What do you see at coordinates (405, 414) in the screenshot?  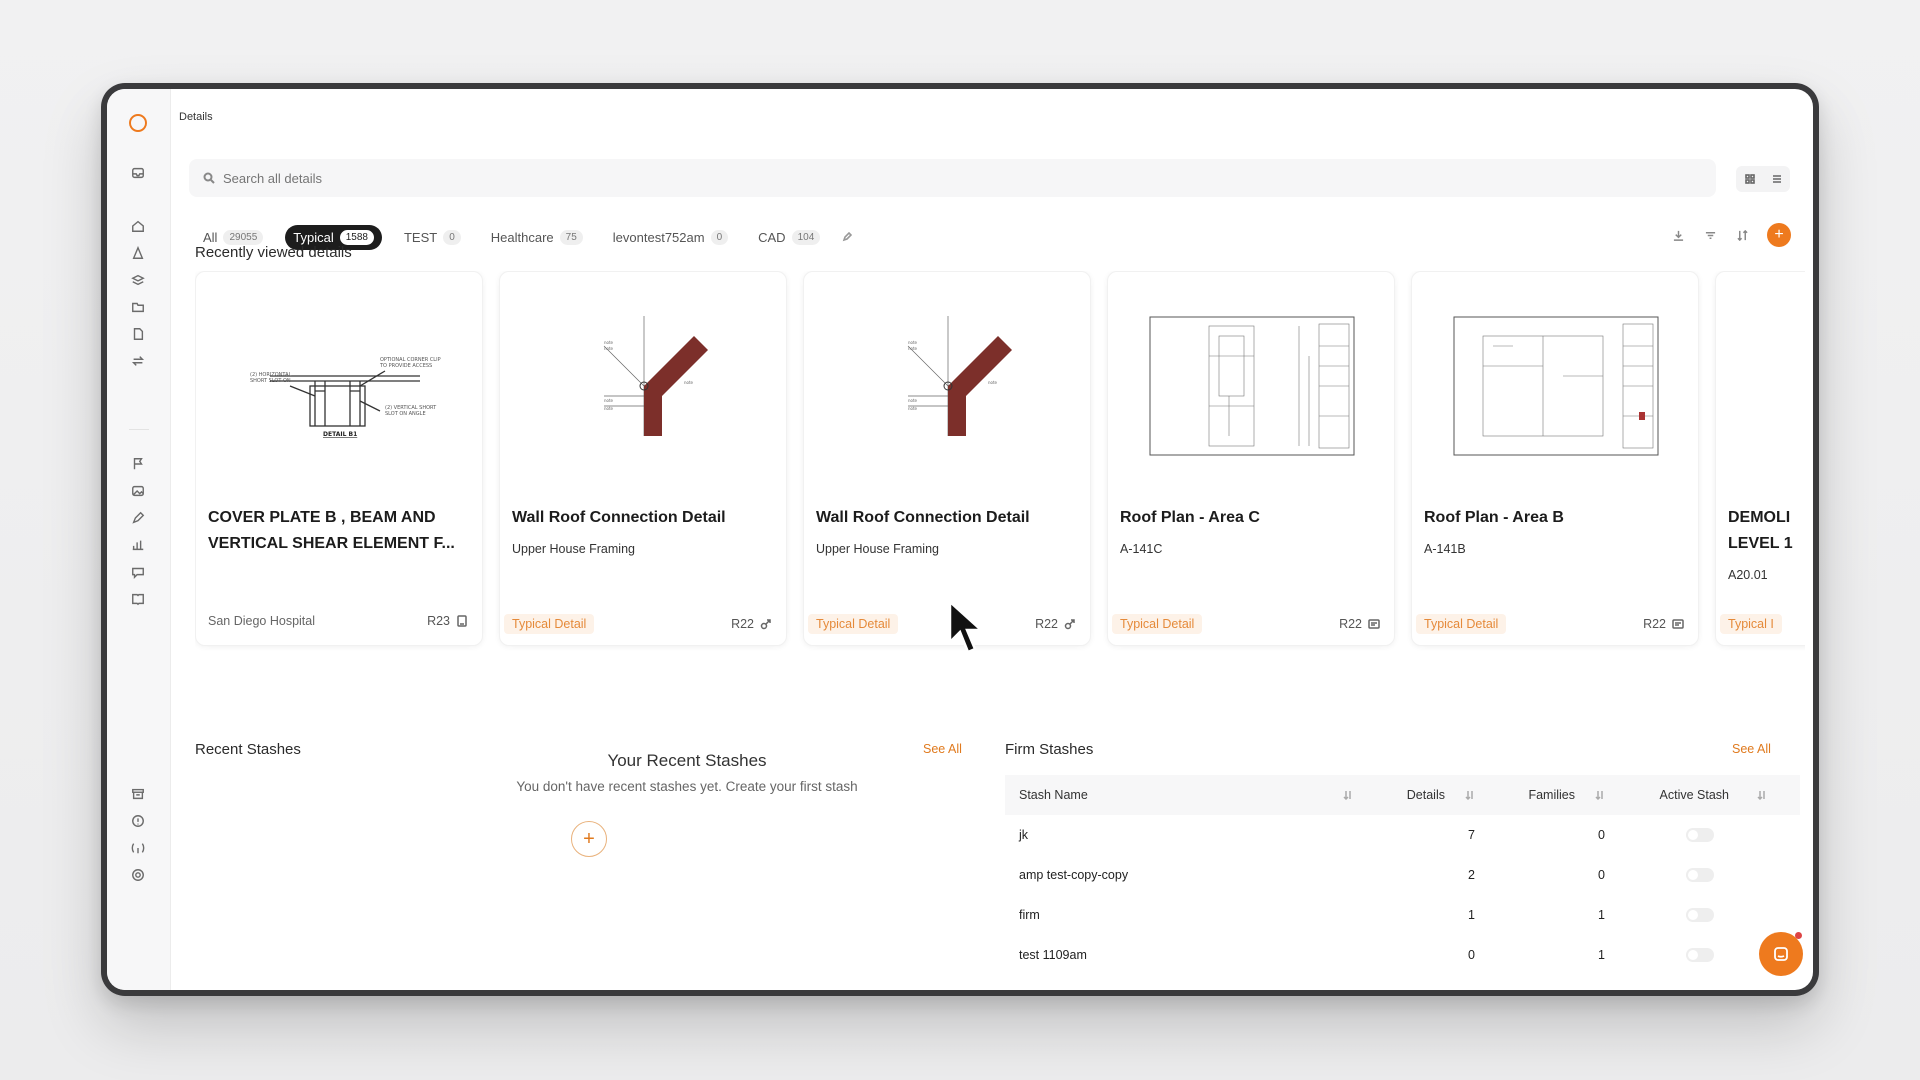 I see `svg-text: SLOT ON ANGLE` at bounding box center [405, 414].